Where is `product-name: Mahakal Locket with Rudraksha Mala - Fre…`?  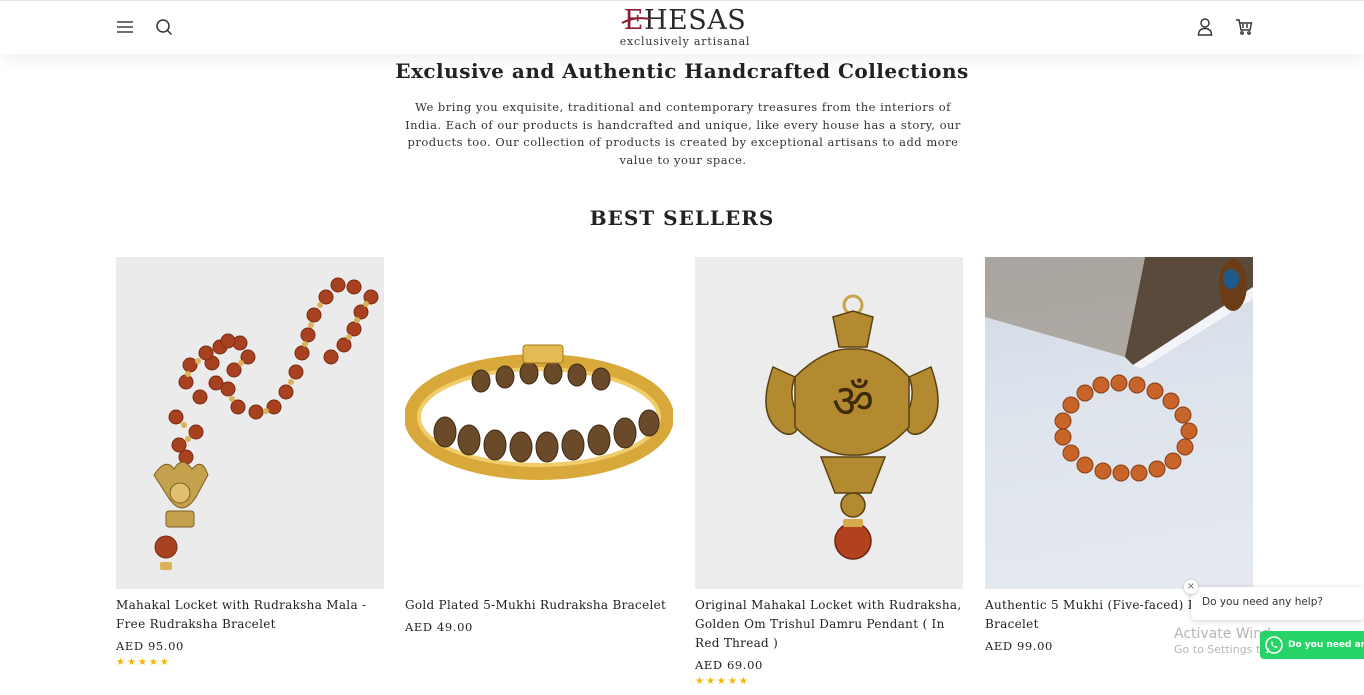
product-name: Mahakal Locket with Rudraksha Mala - Fre… is located at coordinates (250, 615).